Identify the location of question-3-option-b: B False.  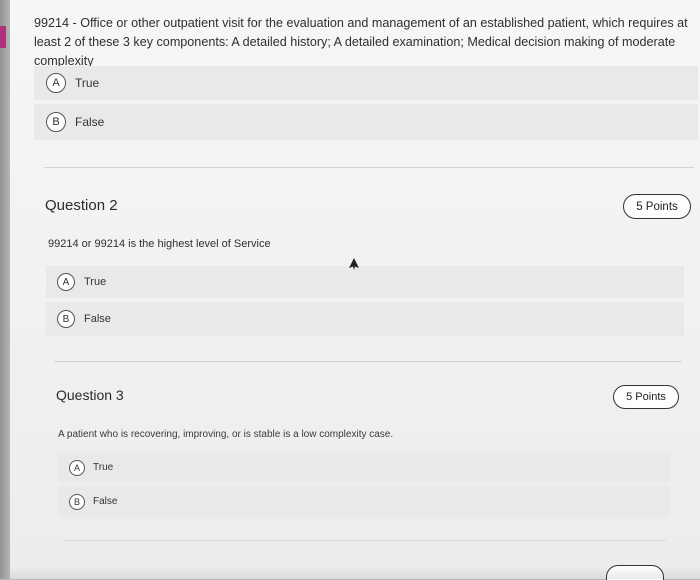
(364, 501).